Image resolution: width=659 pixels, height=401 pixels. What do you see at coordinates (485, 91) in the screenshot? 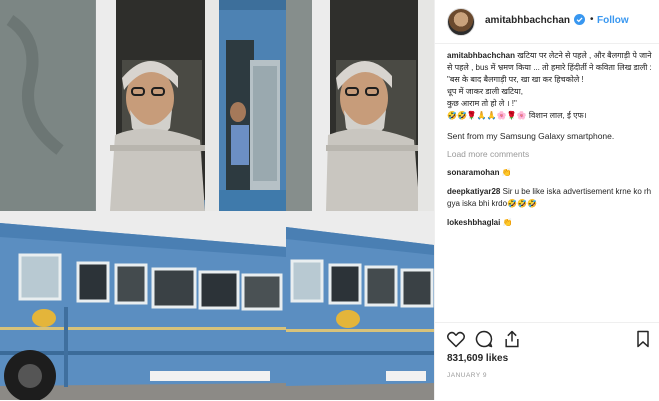
I see `caption-line-2: धूप में जाकर डाली खटिया,` at bounding box center [485, 91].